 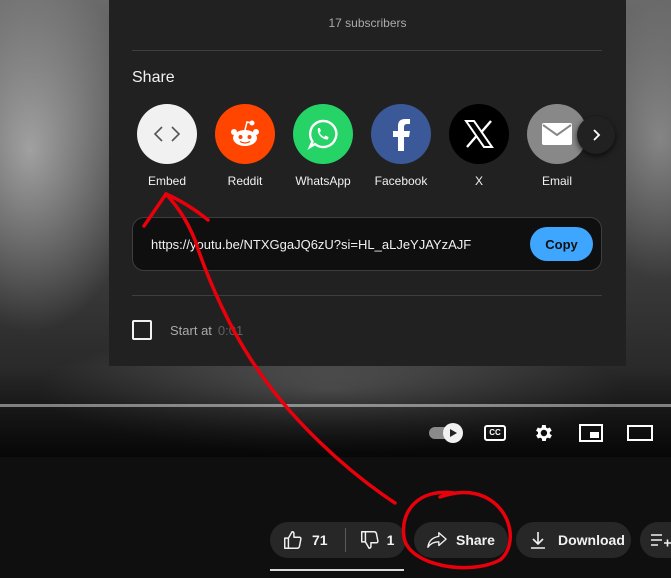 I want to click on share-arrow-icon, so click(x=437, y=540).